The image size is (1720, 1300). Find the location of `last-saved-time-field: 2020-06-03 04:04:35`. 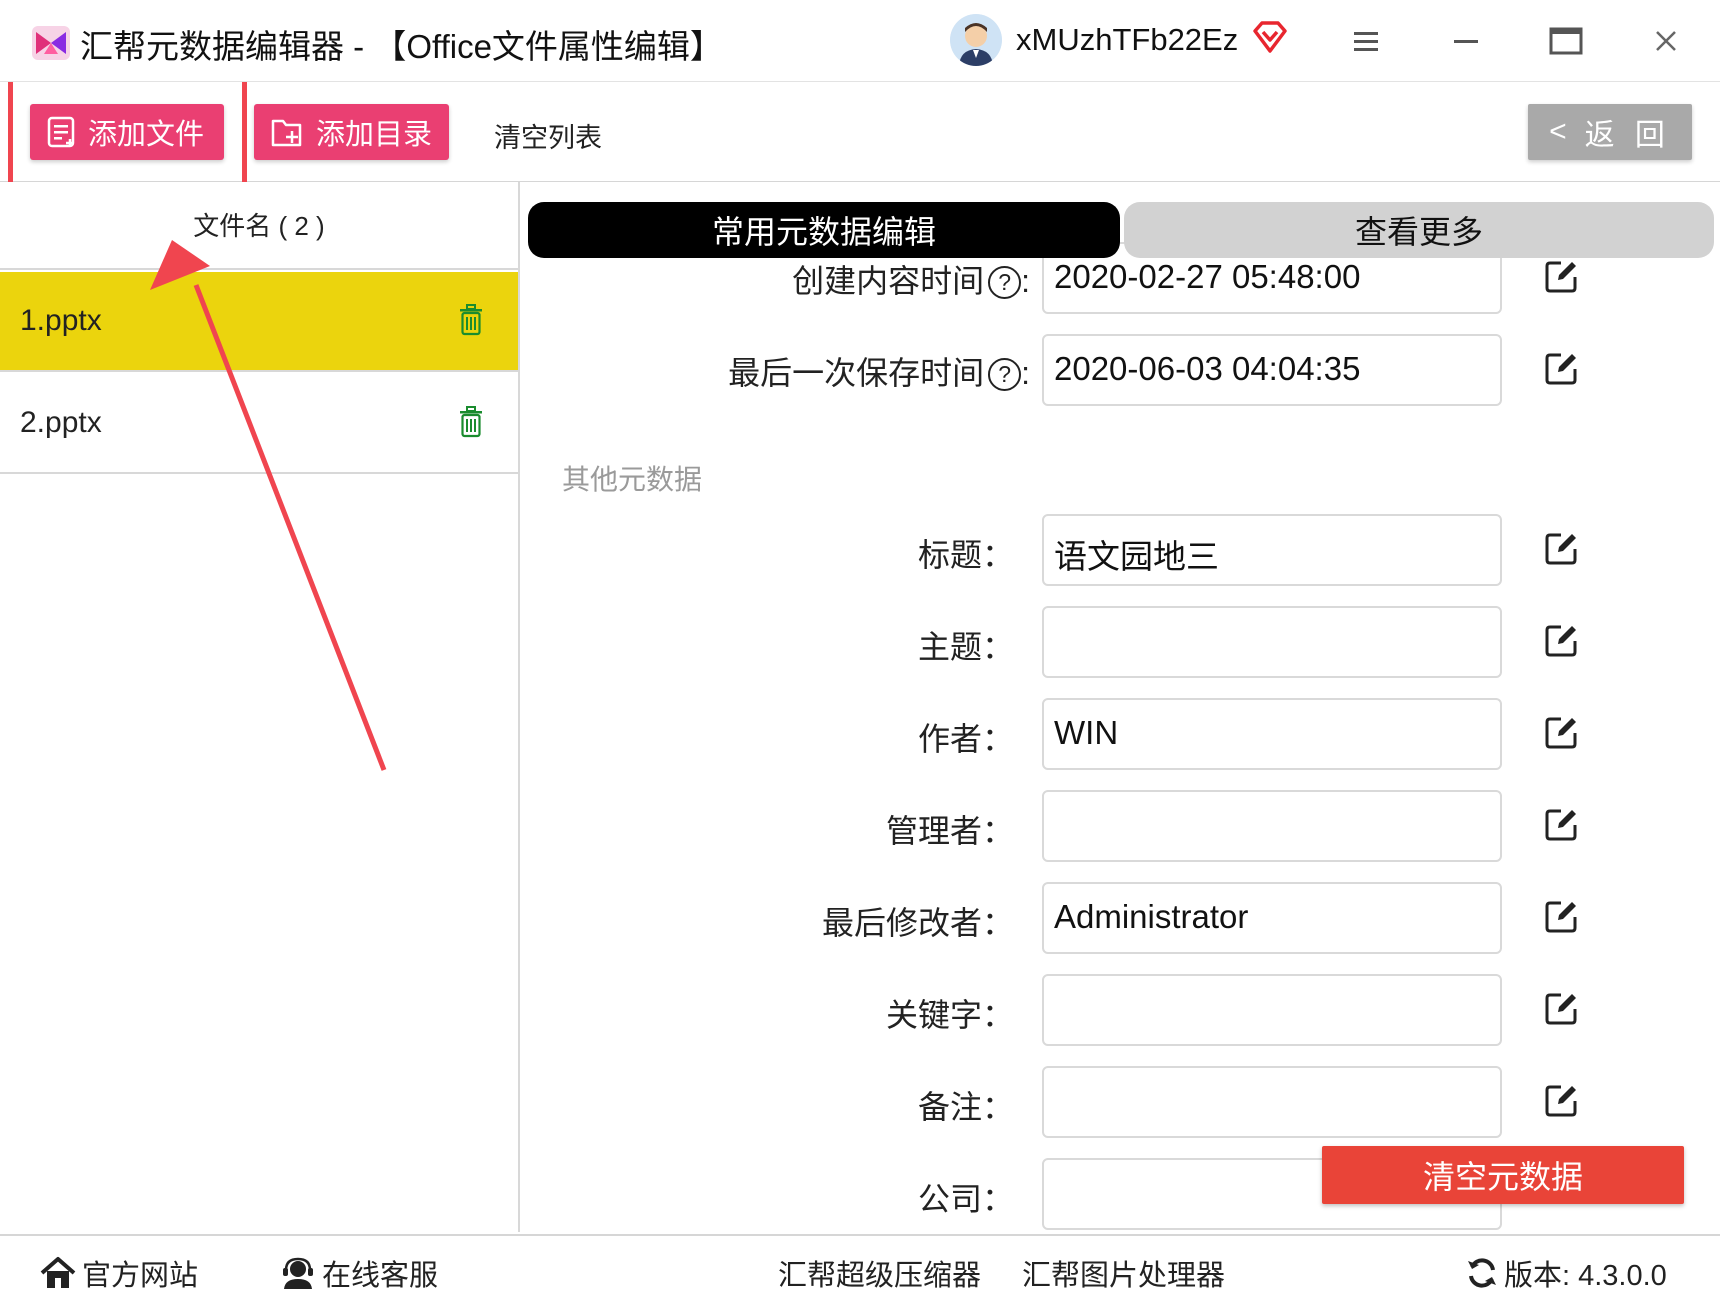

last-saved-time-field: 2020-06-03 04:04:35 is located at coordinates (1272, 370).